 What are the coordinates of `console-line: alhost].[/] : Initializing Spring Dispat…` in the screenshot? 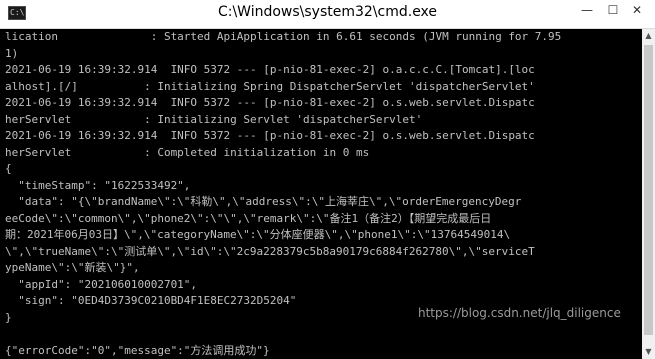 It's located at (270, 86).